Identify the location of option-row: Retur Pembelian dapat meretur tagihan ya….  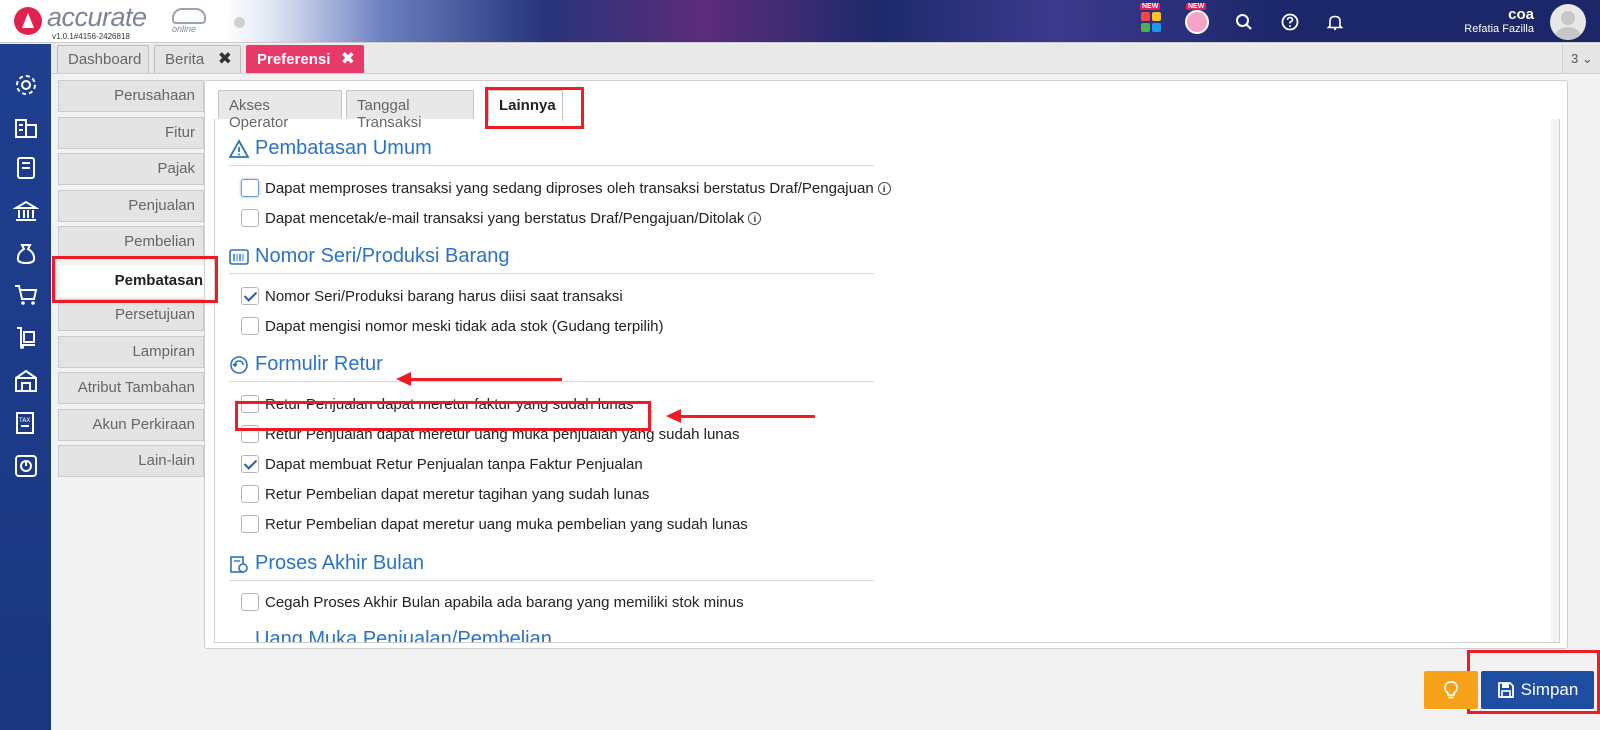
(445, 494).